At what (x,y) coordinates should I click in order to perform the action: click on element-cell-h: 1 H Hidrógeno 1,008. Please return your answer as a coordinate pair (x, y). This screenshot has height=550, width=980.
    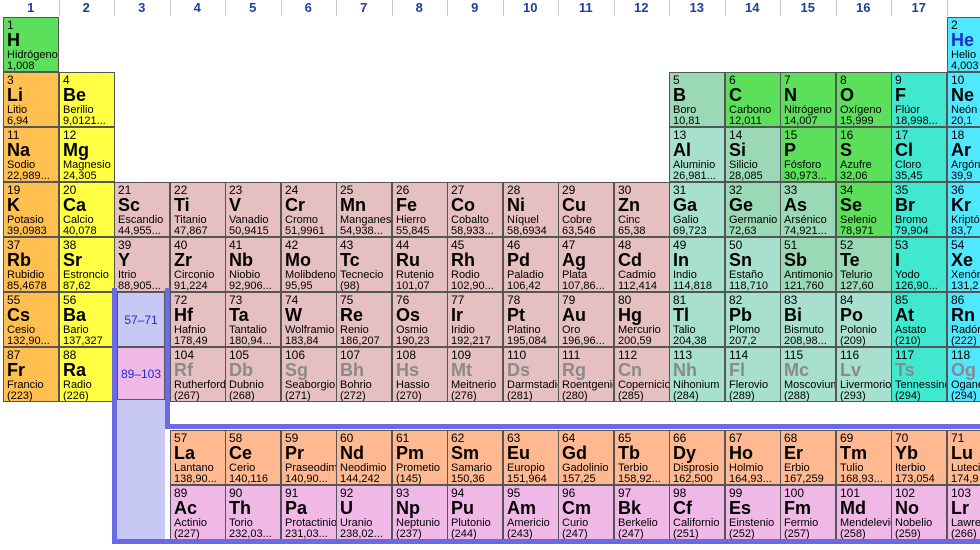
    Looking at the image, I should click on (31, 44).